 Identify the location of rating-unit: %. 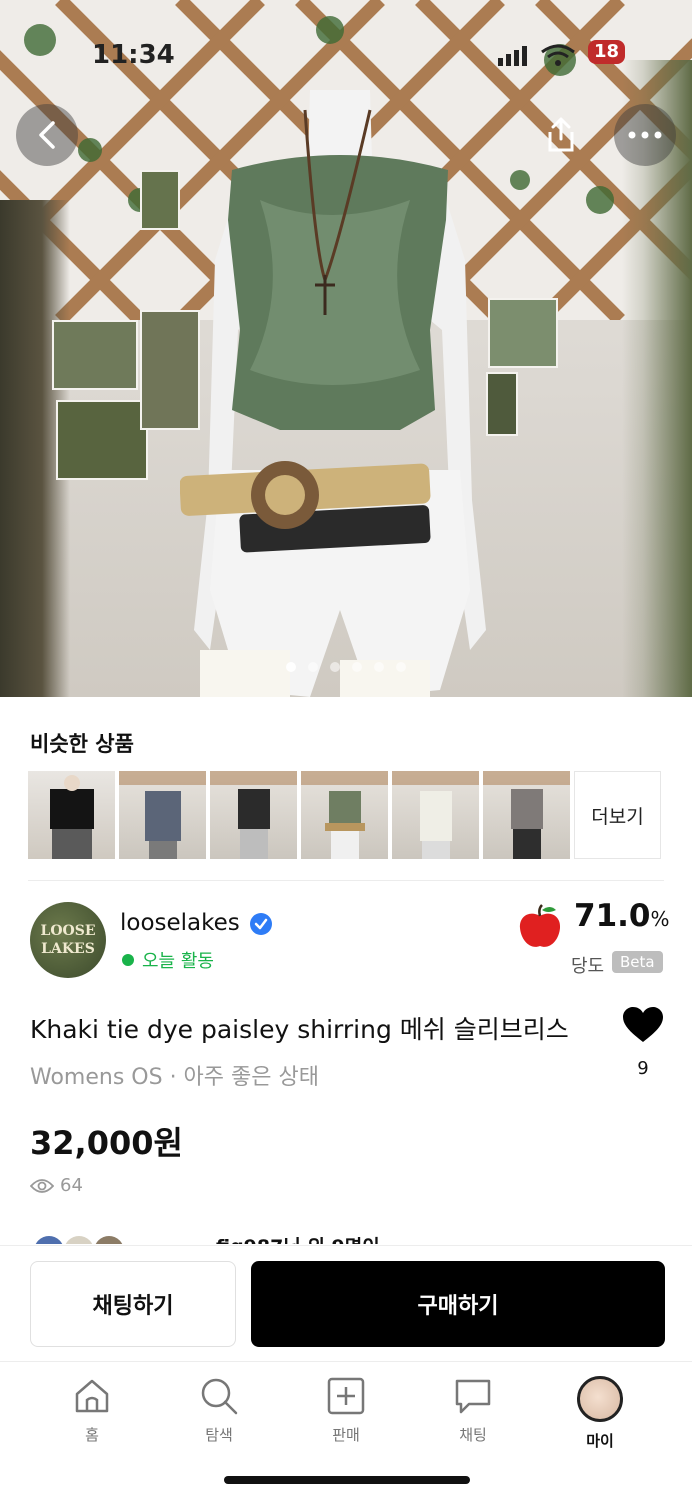
(660, 919).